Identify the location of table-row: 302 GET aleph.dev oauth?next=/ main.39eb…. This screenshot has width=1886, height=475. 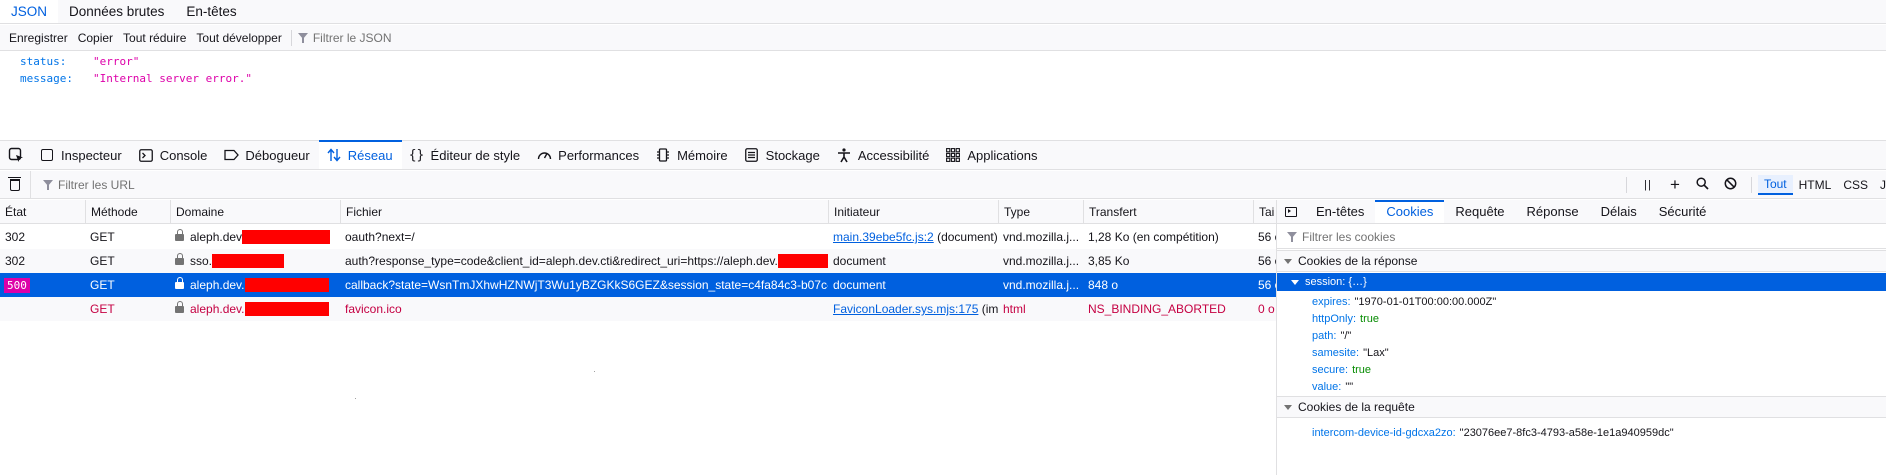
(638, 237).